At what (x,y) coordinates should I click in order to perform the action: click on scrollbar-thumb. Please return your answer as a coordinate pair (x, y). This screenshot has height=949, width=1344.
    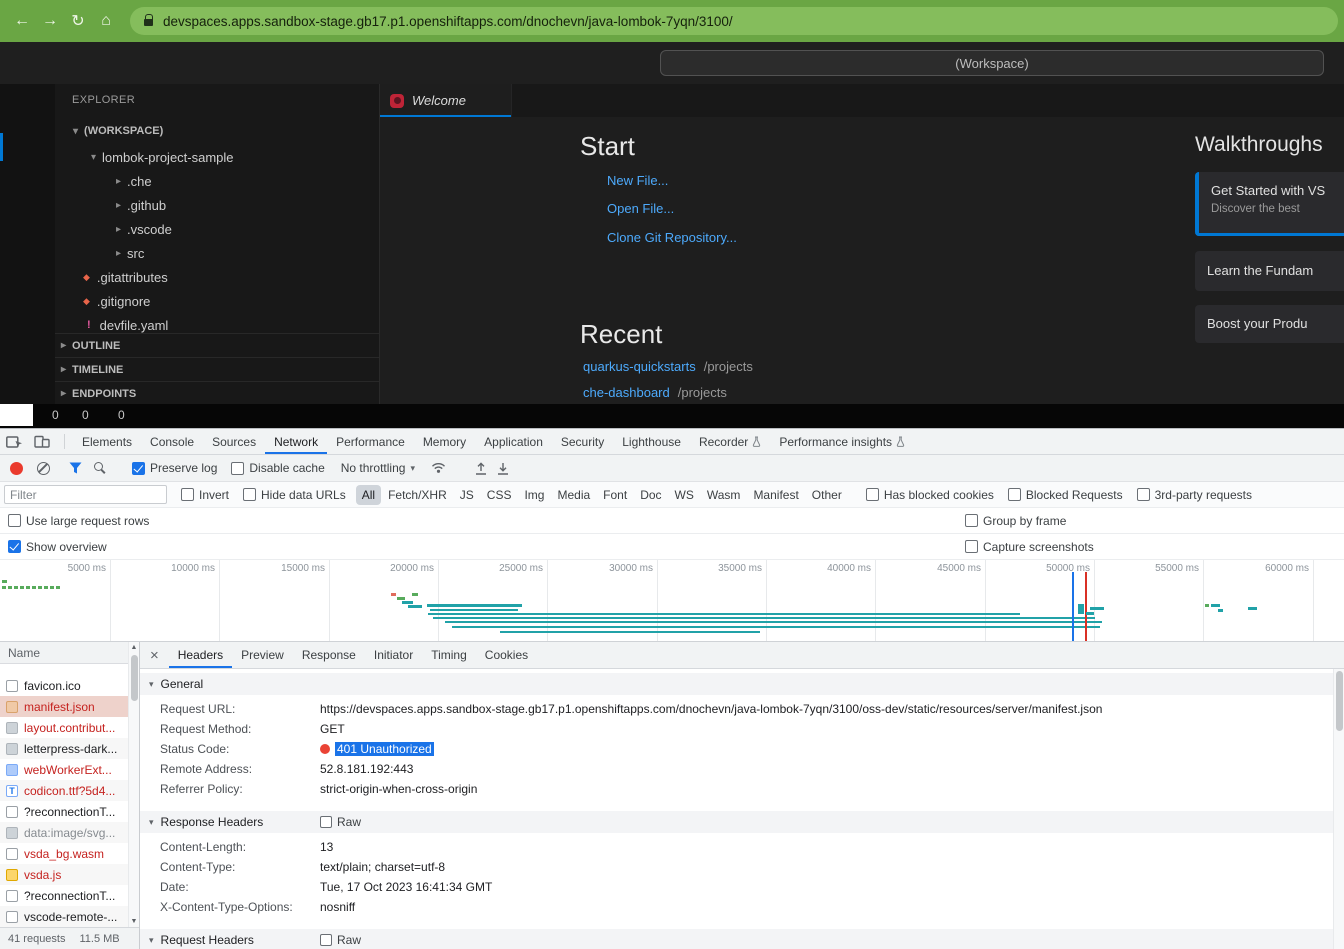
    Looking at the image, I should click on (134, 678).